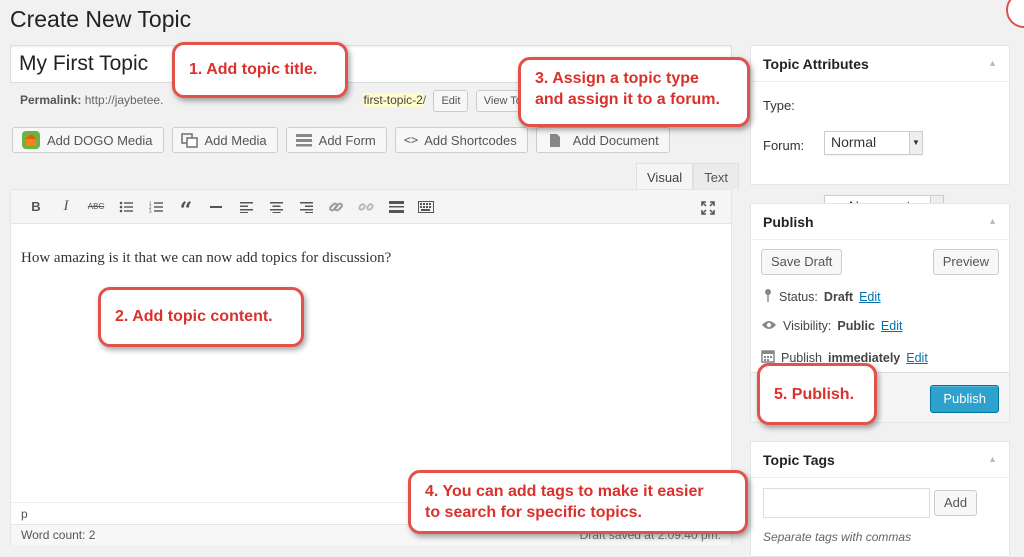 The height and width of the screenshot is (557, 1024). Describe the element at coordinates (708, 208) in the screenshot. I see `fullscreen-icon` at that location.